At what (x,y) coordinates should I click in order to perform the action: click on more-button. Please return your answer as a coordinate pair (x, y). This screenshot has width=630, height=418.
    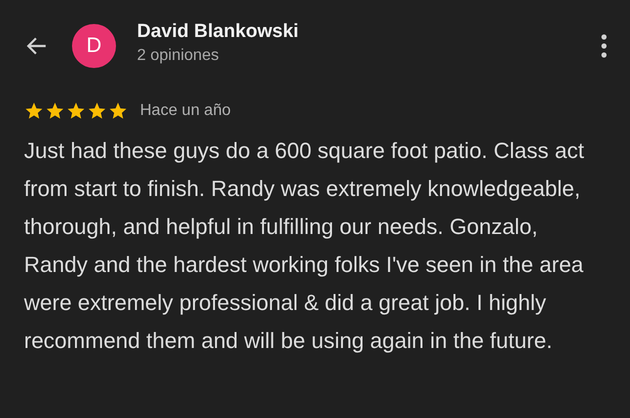
    Looking at the image, I should click on (604, 46).